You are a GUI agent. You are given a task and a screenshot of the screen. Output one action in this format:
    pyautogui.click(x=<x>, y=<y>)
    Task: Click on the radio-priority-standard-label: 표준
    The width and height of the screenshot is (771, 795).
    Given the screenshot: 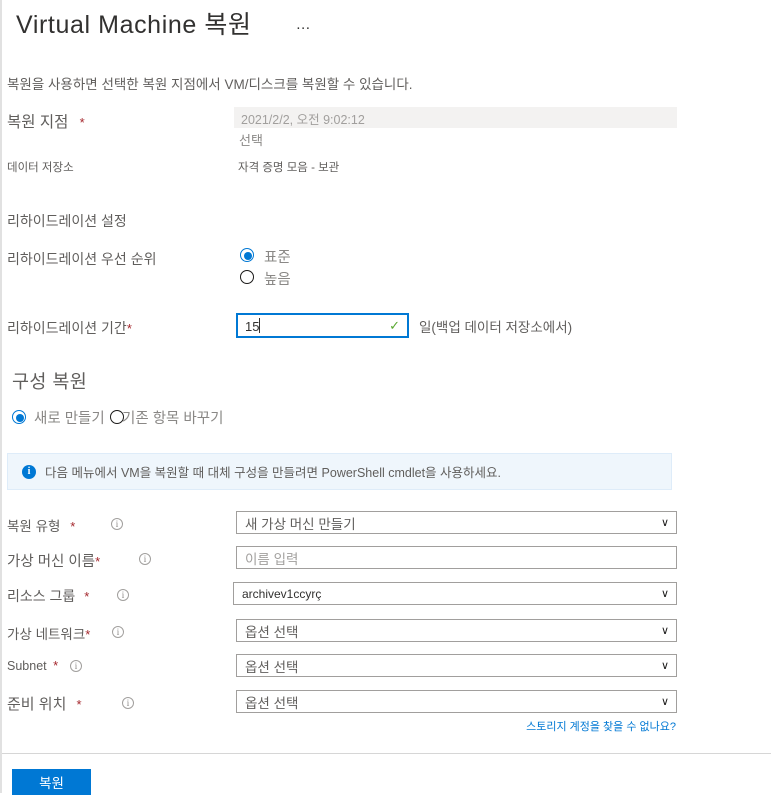 What is the action you would take?
    pyautogui.click(x=277, y=258)
    